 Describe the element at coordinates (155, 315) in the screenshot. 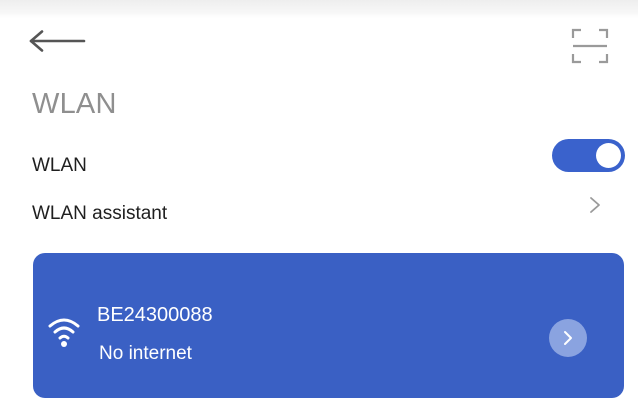

I see `network-ssid: BE24300088` at that location.